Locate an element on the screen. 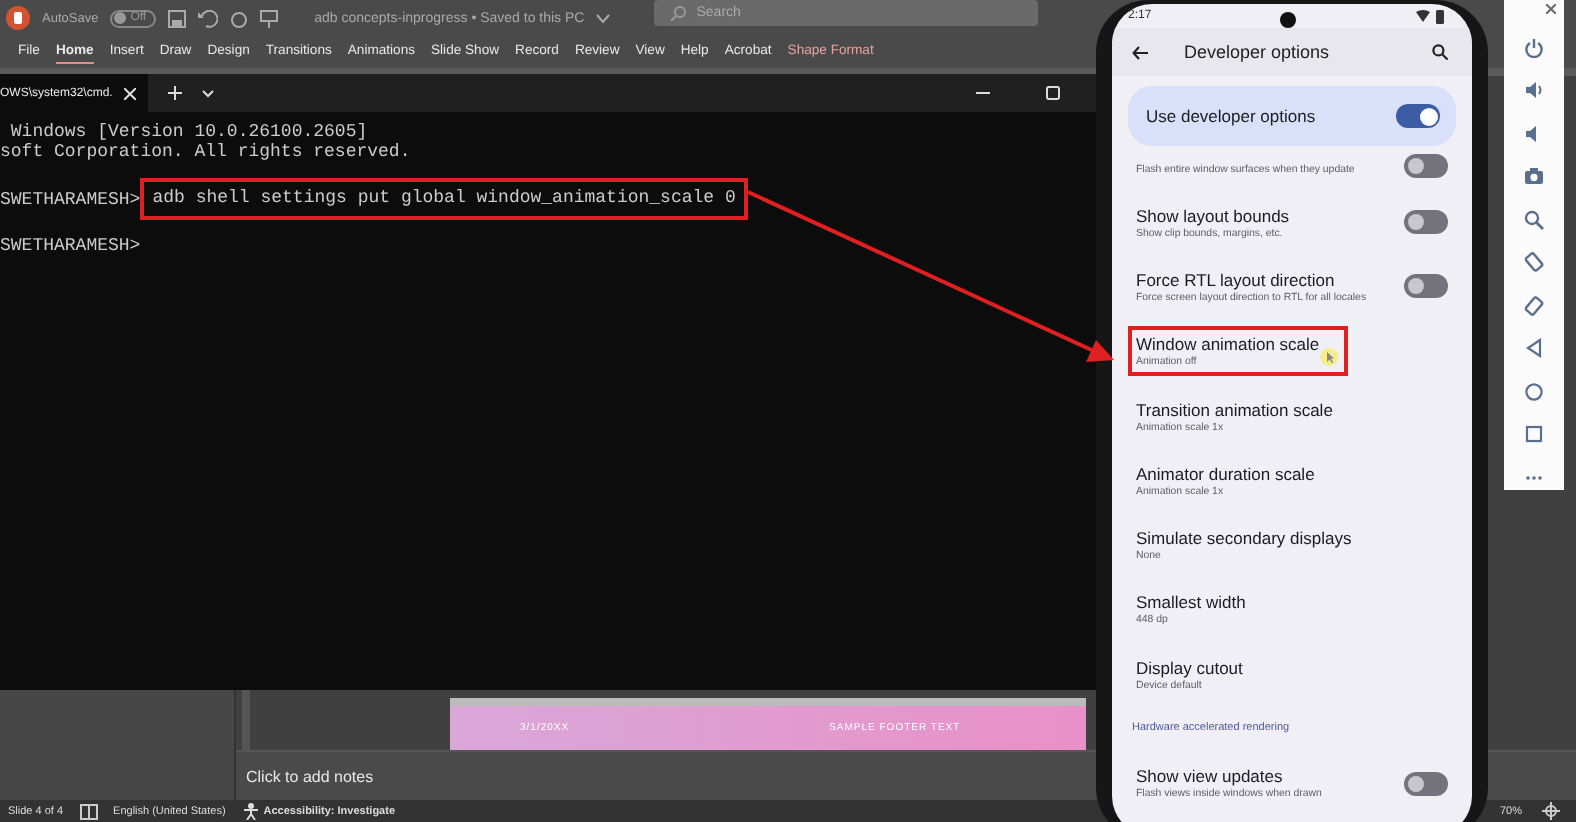 The image size is (1576, 822). notes-icon is located at coordinates (88, 811).